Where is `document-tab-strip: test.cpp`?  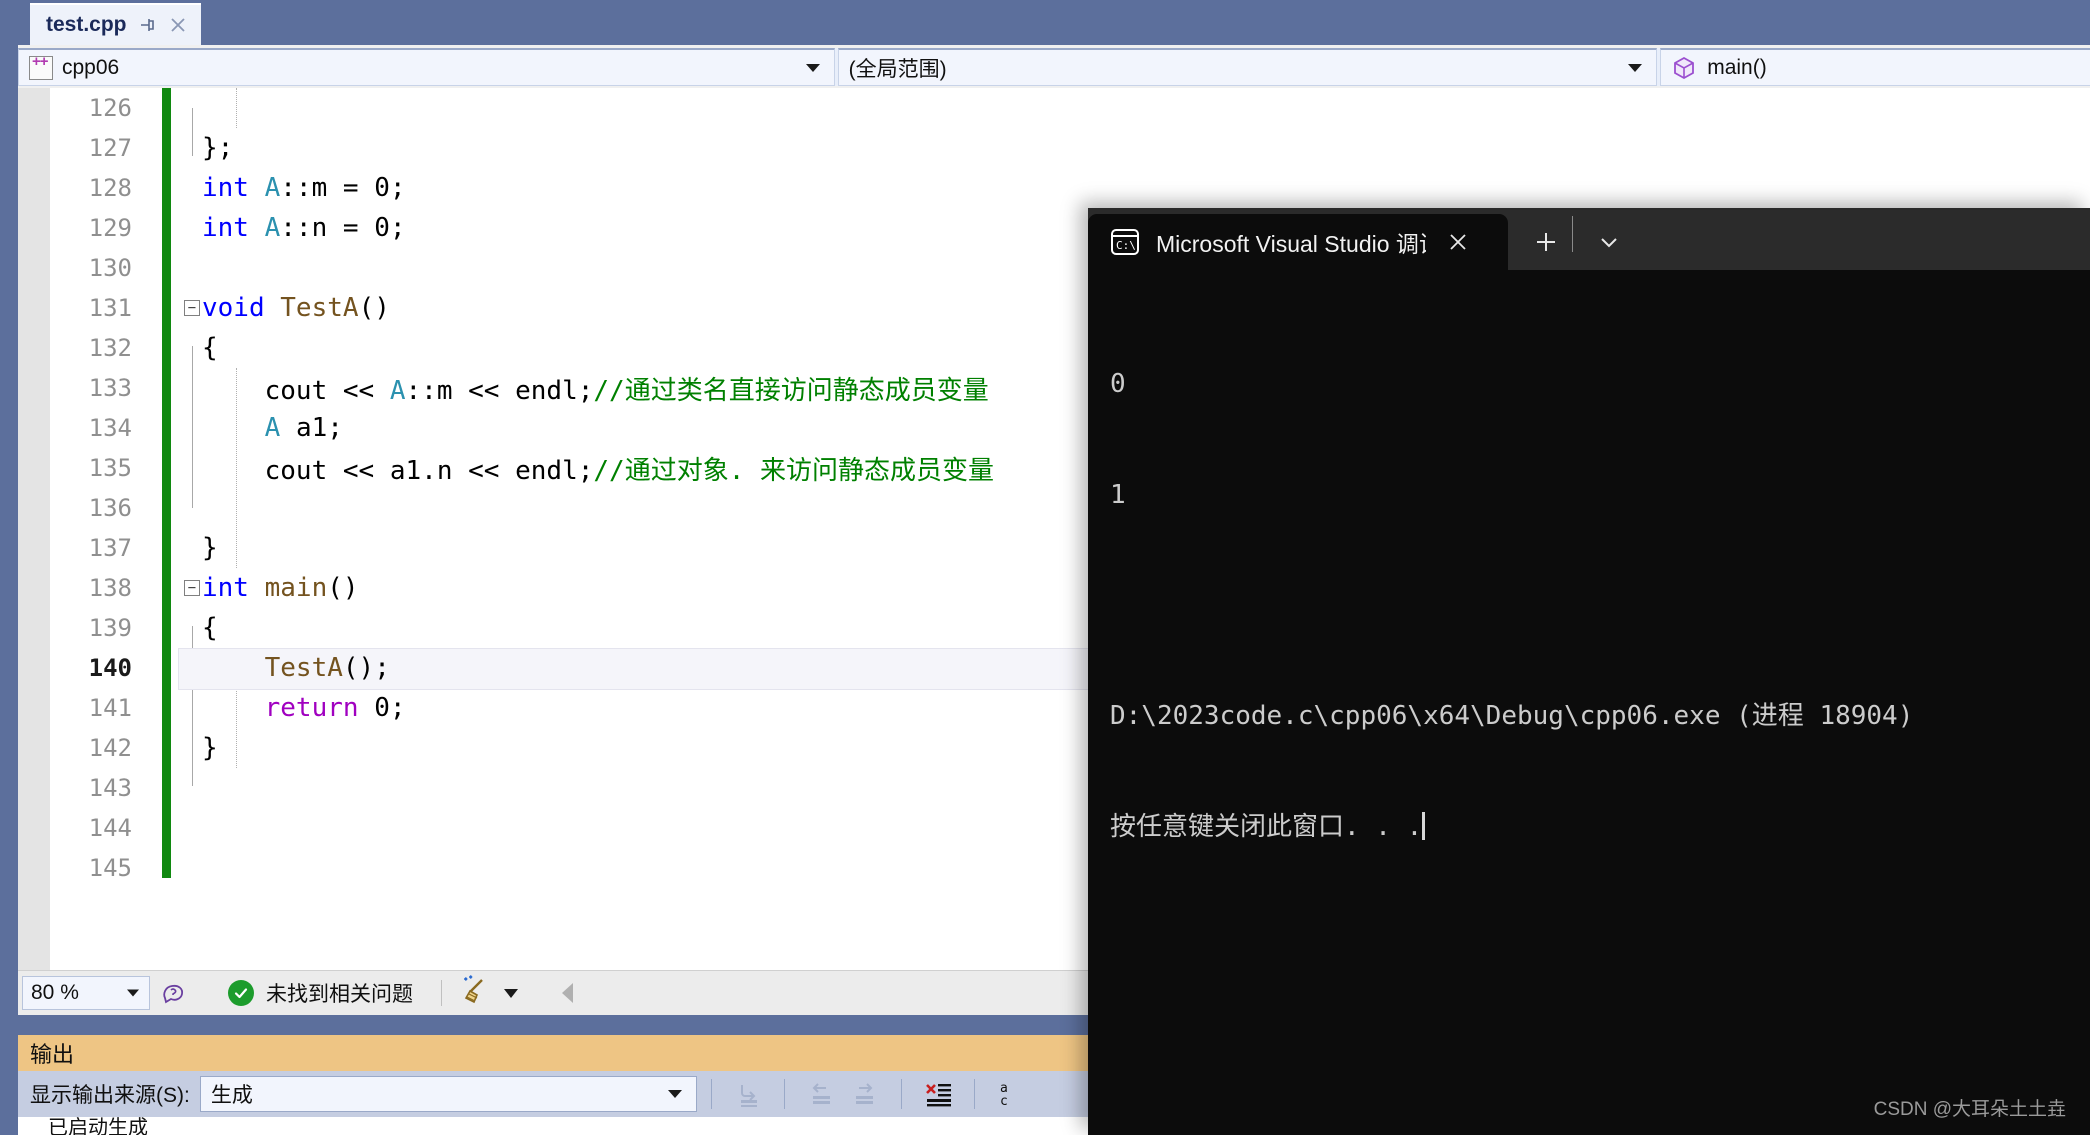
document-tab-strip: test.cpp is located at coordinates (1054, 22).